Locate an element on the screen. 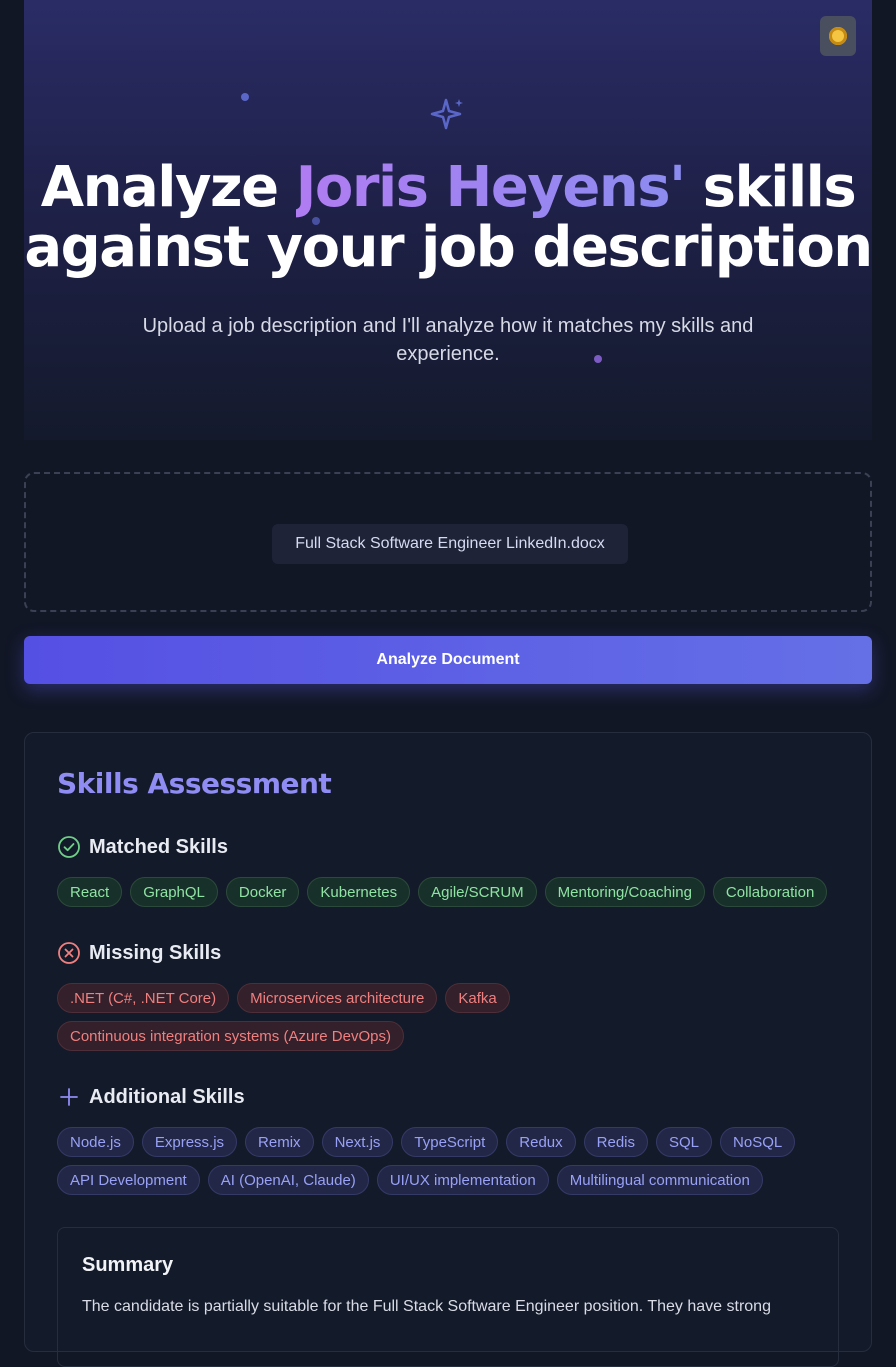  additional-skills-label: Additional Skills is located at coordinates (167, 1096).